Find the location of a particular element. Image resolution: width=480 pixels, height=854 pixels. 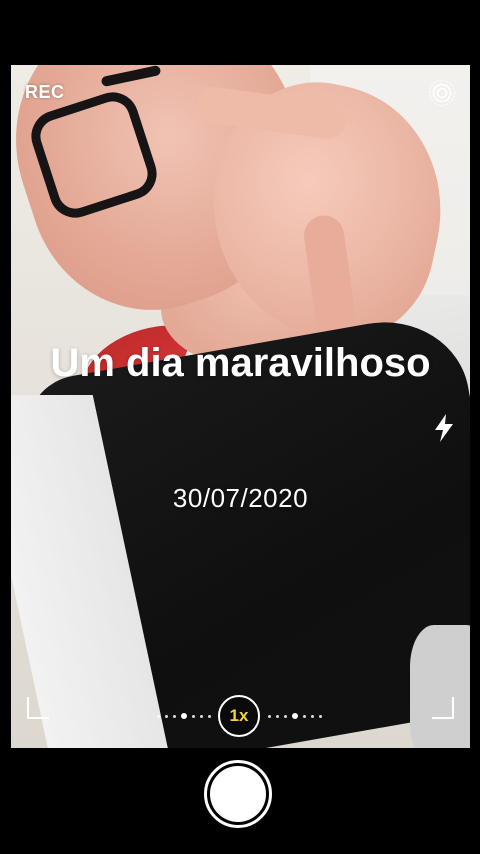

shutter-button is located at coordinates (238, 794).